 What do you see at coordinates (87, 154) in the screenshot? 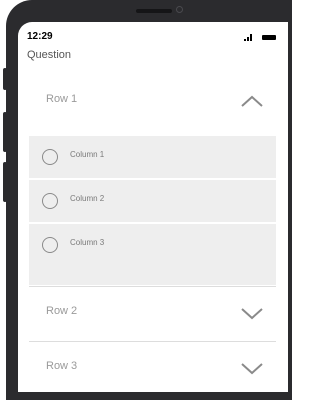
I see `option-label: Column 1` at bounding box center [87, 154].